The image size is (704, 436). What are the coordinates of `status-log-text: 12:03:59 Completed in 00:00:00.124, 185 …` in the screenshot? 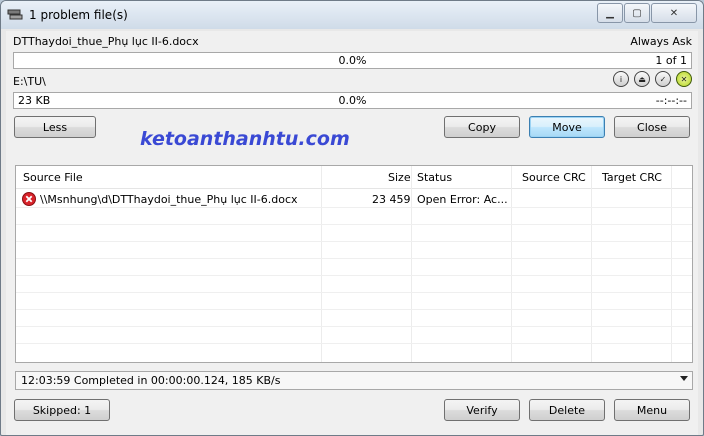 It's located at (151, 380).